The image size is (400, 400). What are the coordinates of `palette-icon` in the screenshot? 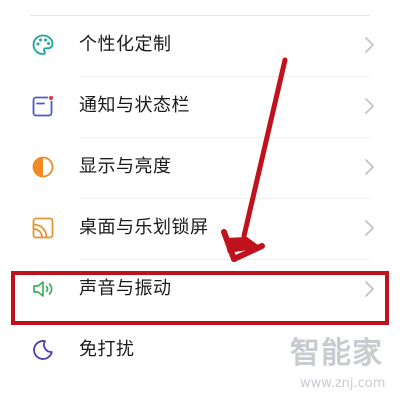 It's located at (43, 45).